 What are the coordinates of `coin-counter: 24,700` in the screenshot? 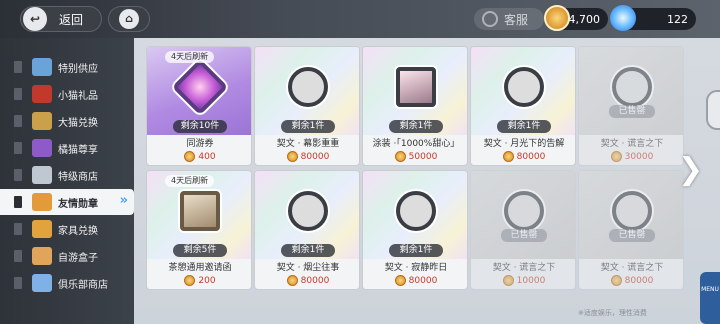 It's located at (576, 18).